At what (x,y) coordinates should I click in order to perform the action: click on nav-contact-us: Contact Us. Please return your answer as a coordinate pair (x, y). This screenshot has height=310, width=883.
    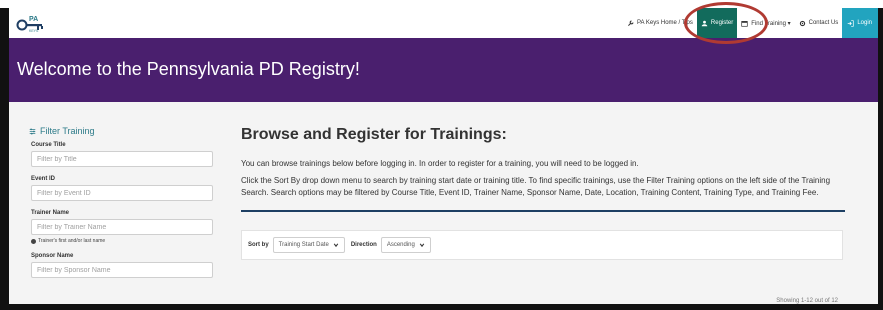
    Looking at the image, I should click on (819, 23).